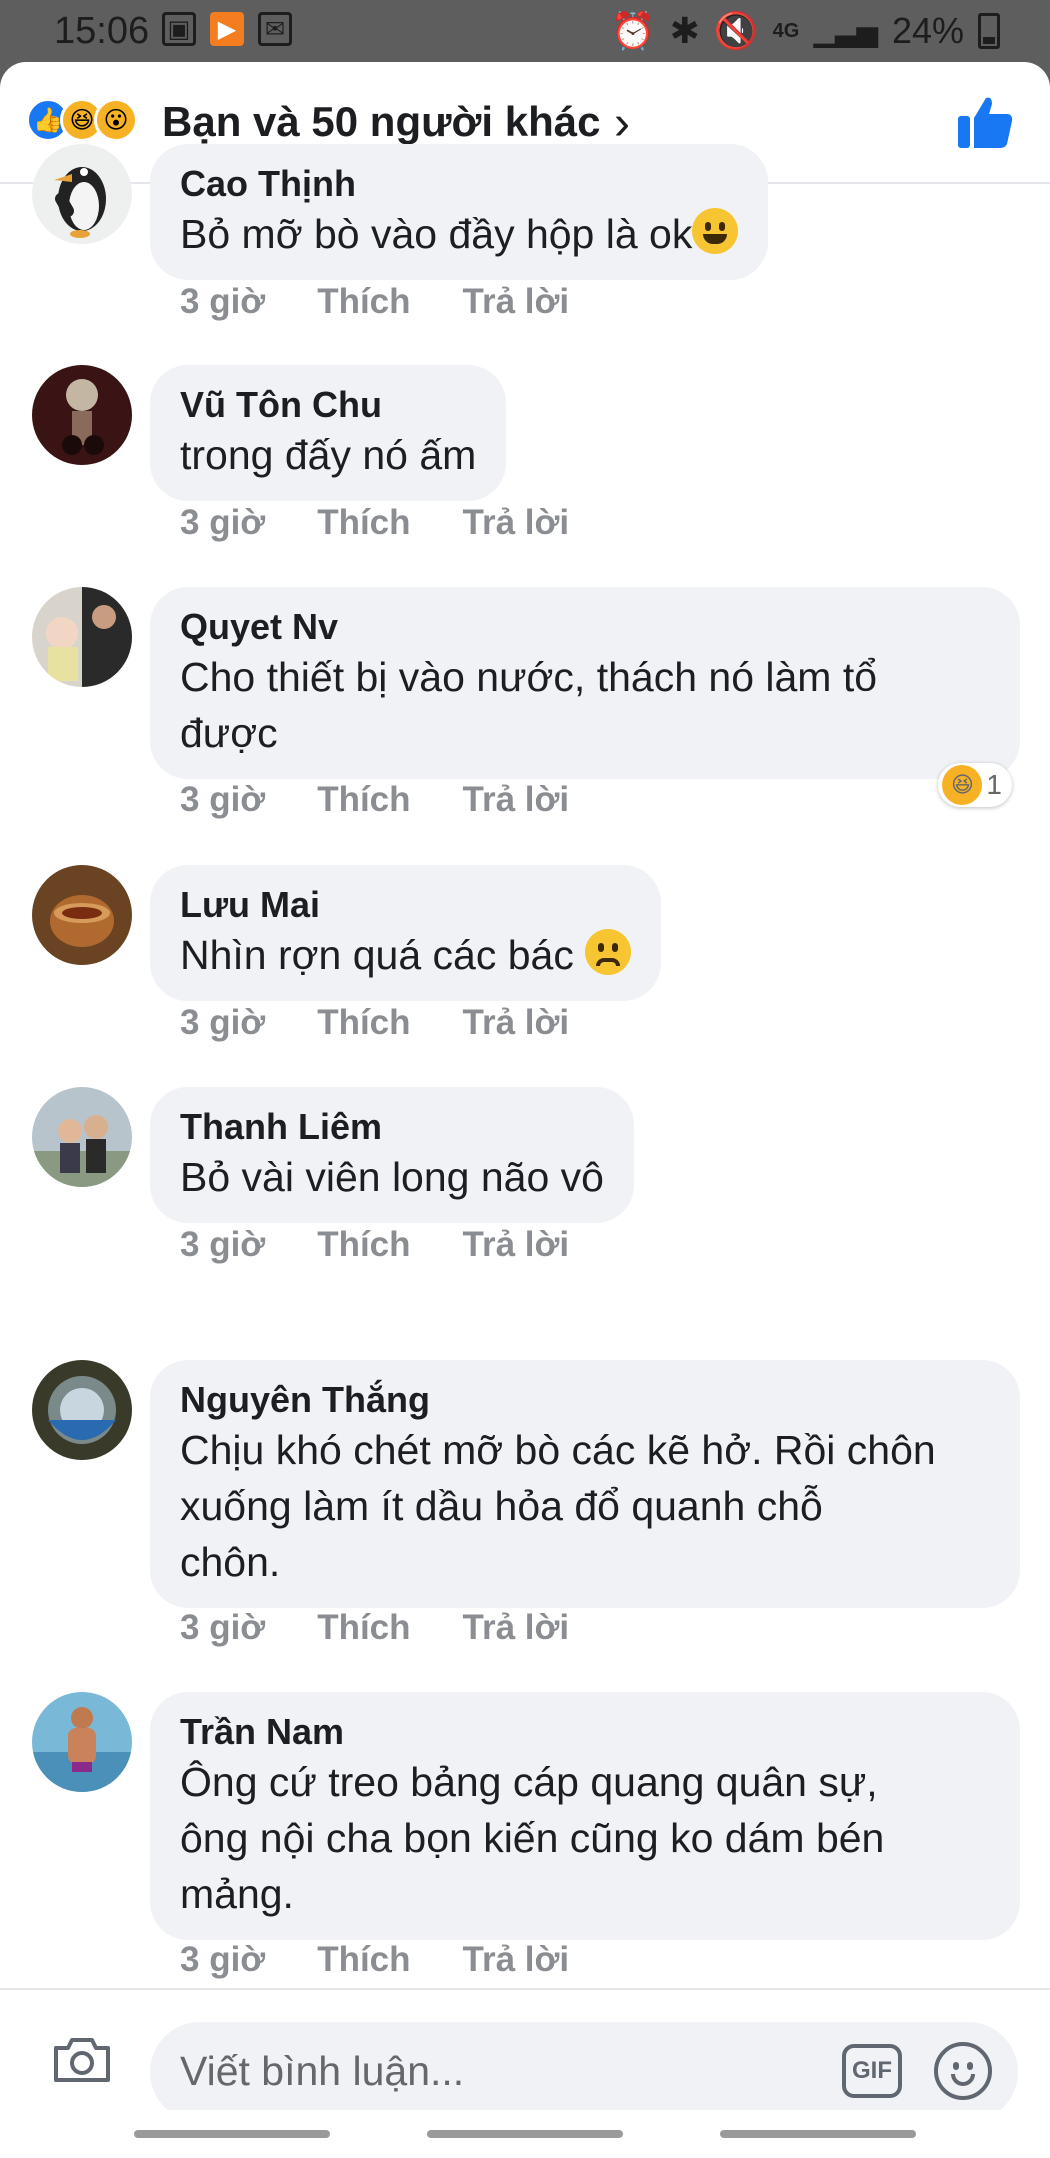 The width and height of the screenshot is (1050, 2158). Describe the element at coordinates (989, 31) in the screenshot. I see `battery-icon` at that location.